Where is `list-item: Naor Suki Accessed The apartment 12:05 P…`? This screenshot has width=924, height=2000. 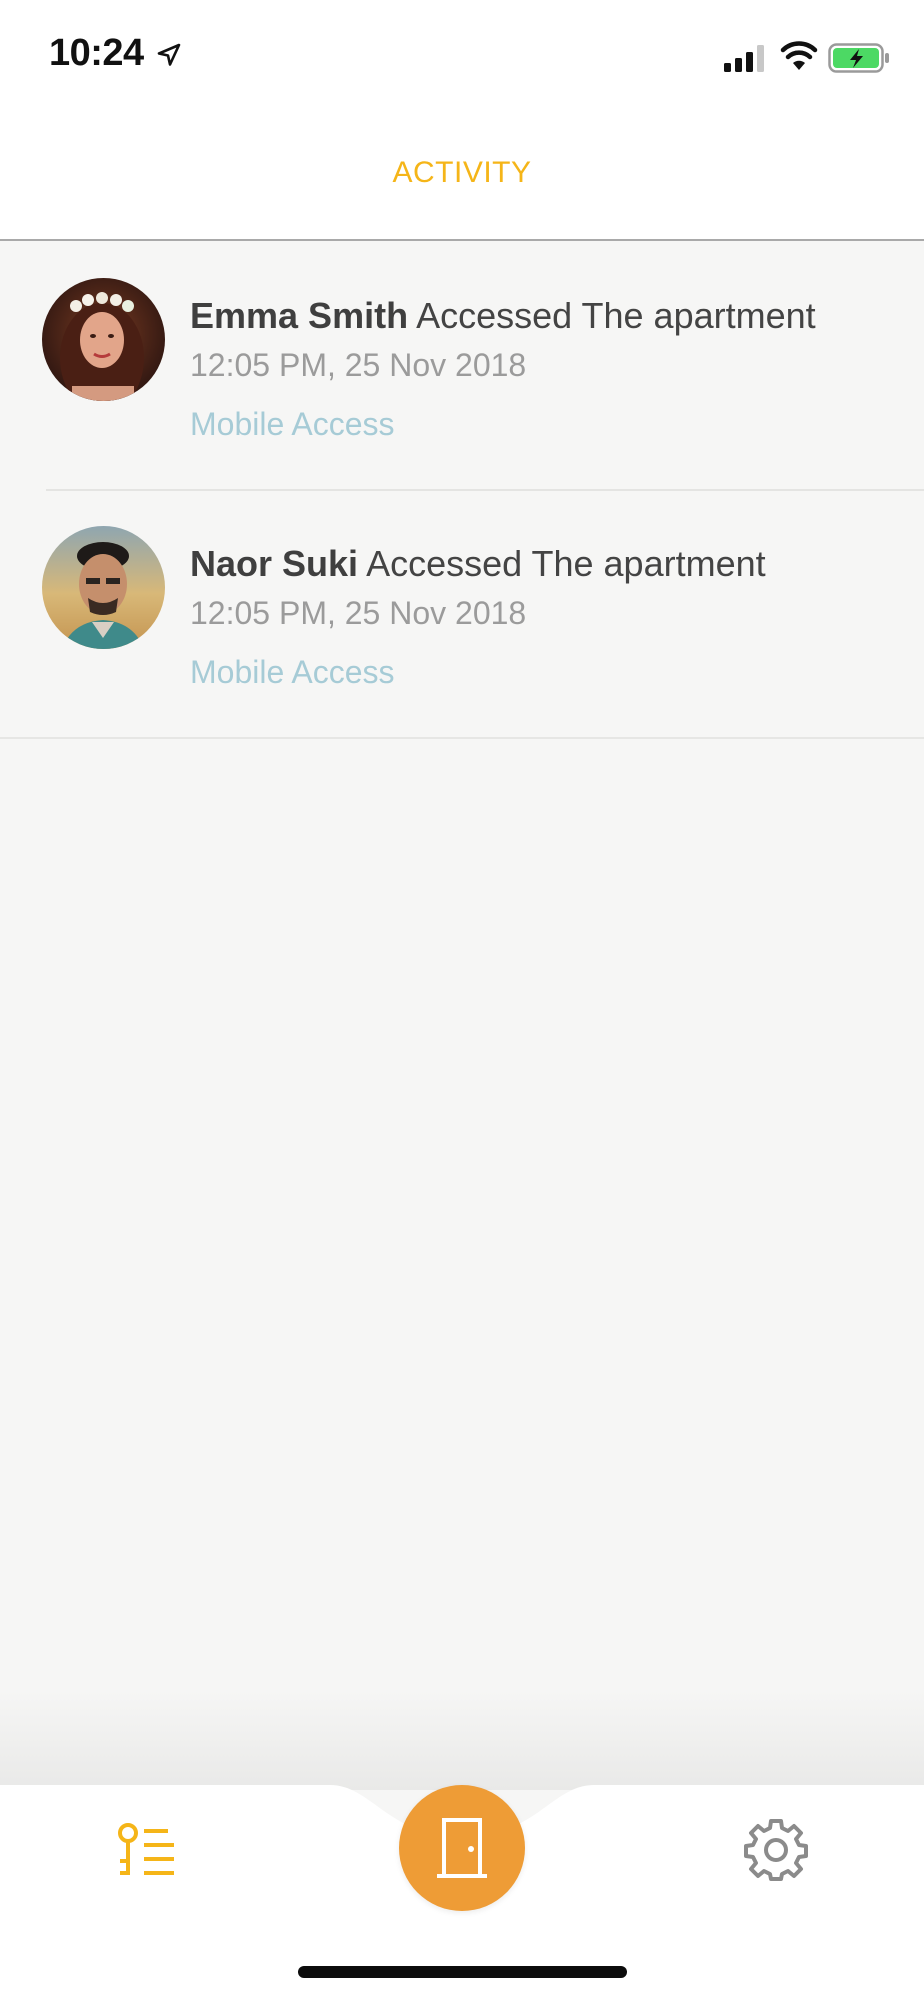
list-item: Naor Suki Accessed The apartment 12:05 P… is located at coordinates (462, 614).